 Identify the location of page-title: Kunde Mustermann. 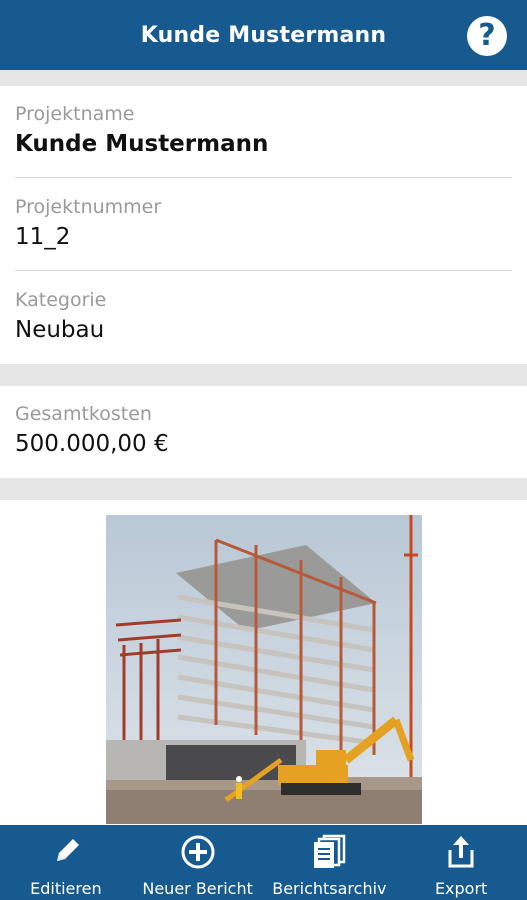
(263, 35).